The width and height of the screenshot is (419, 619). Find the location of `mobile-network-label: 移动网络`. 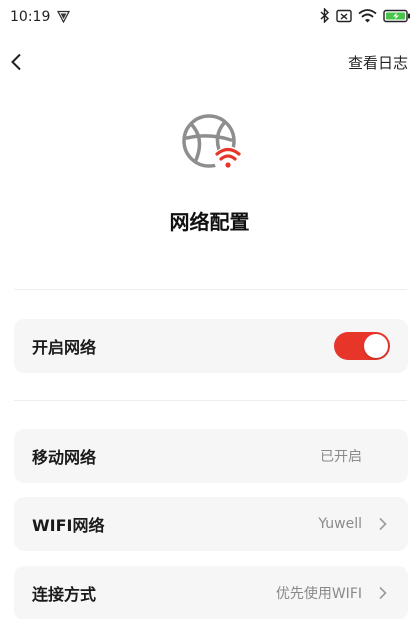

mobile-network-label: 移动网络 is located at coordinates (64, 457).